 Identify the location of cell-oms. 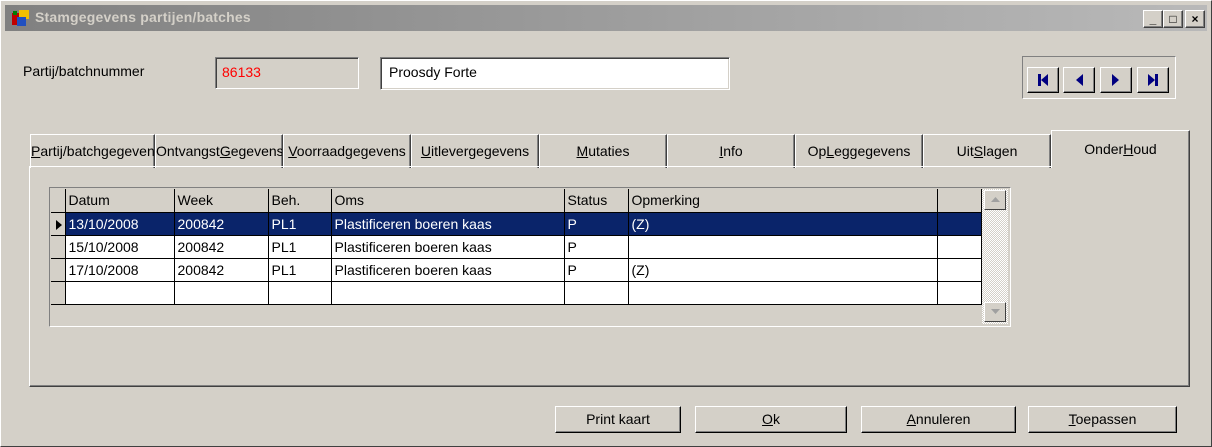
(448, 293).